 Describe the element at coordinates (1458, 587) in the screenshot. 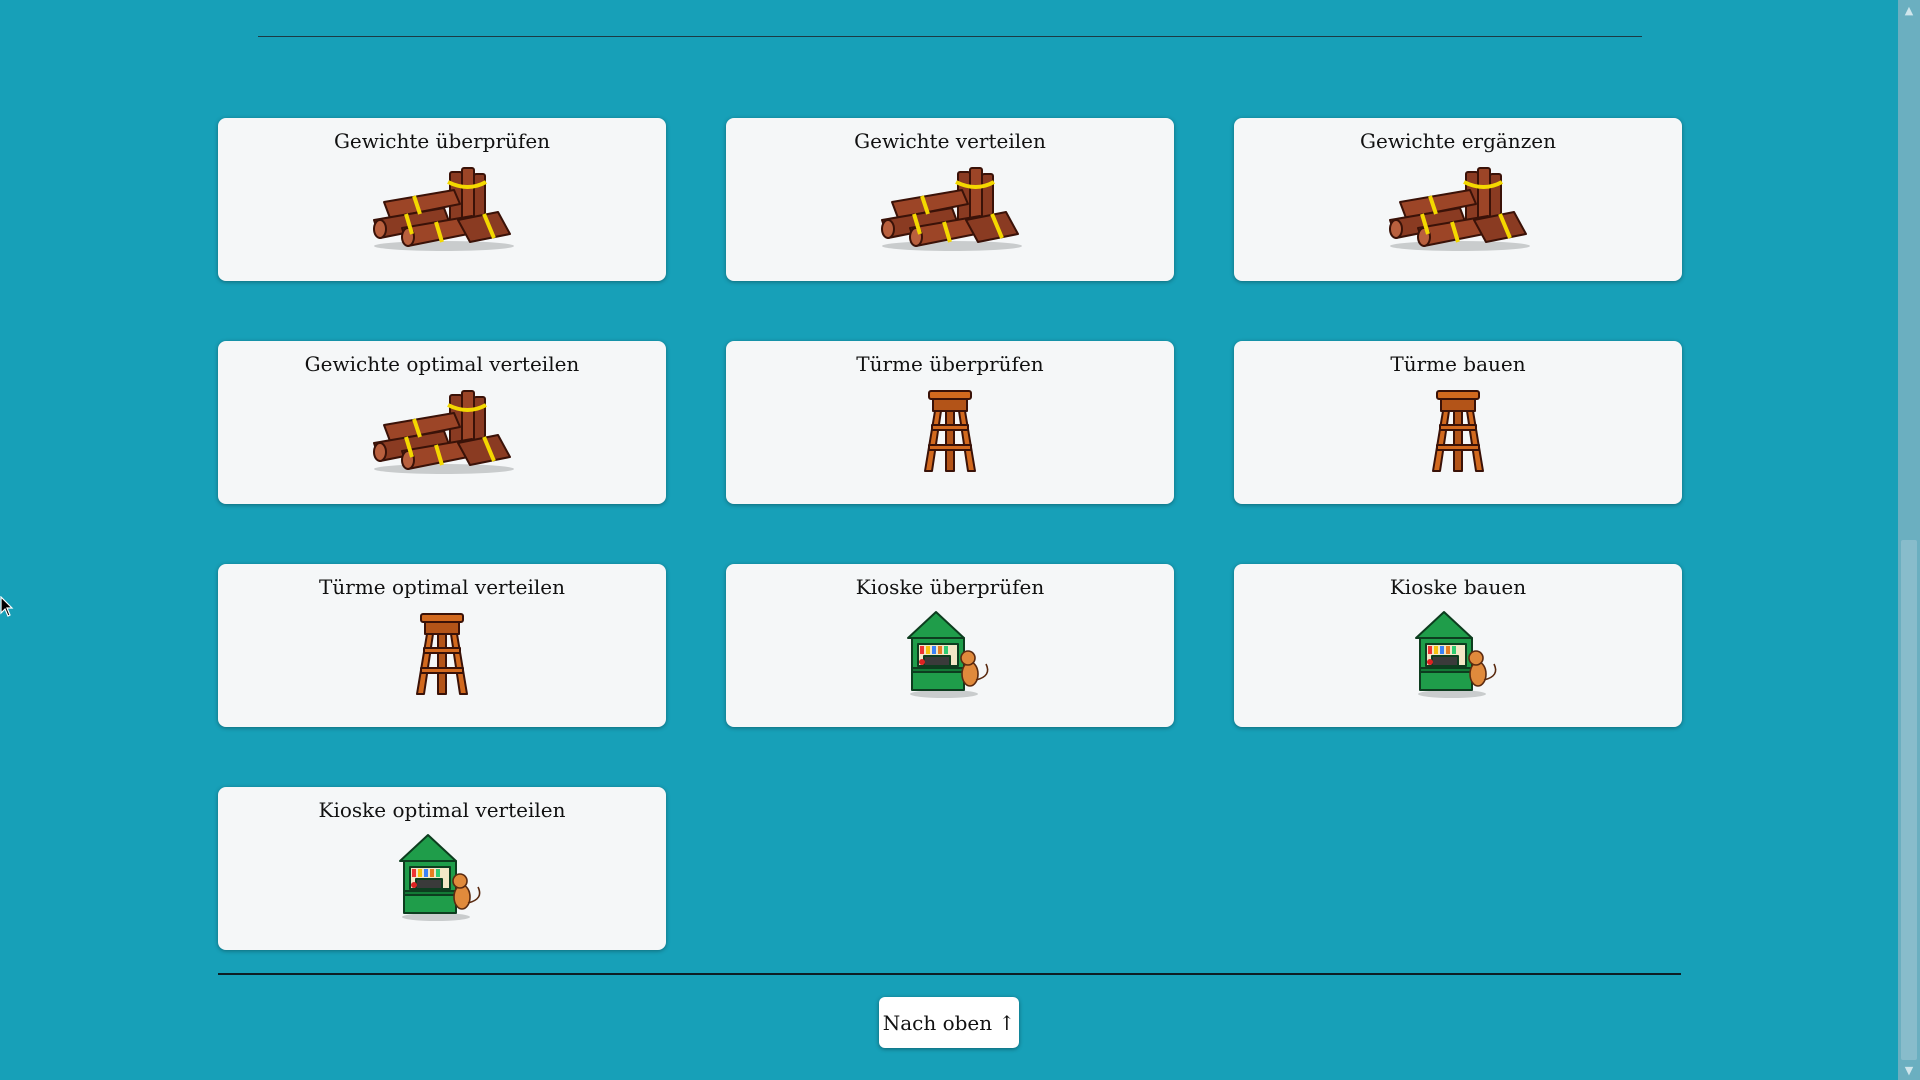

I see `card-title: Kioske bauen` at that location.